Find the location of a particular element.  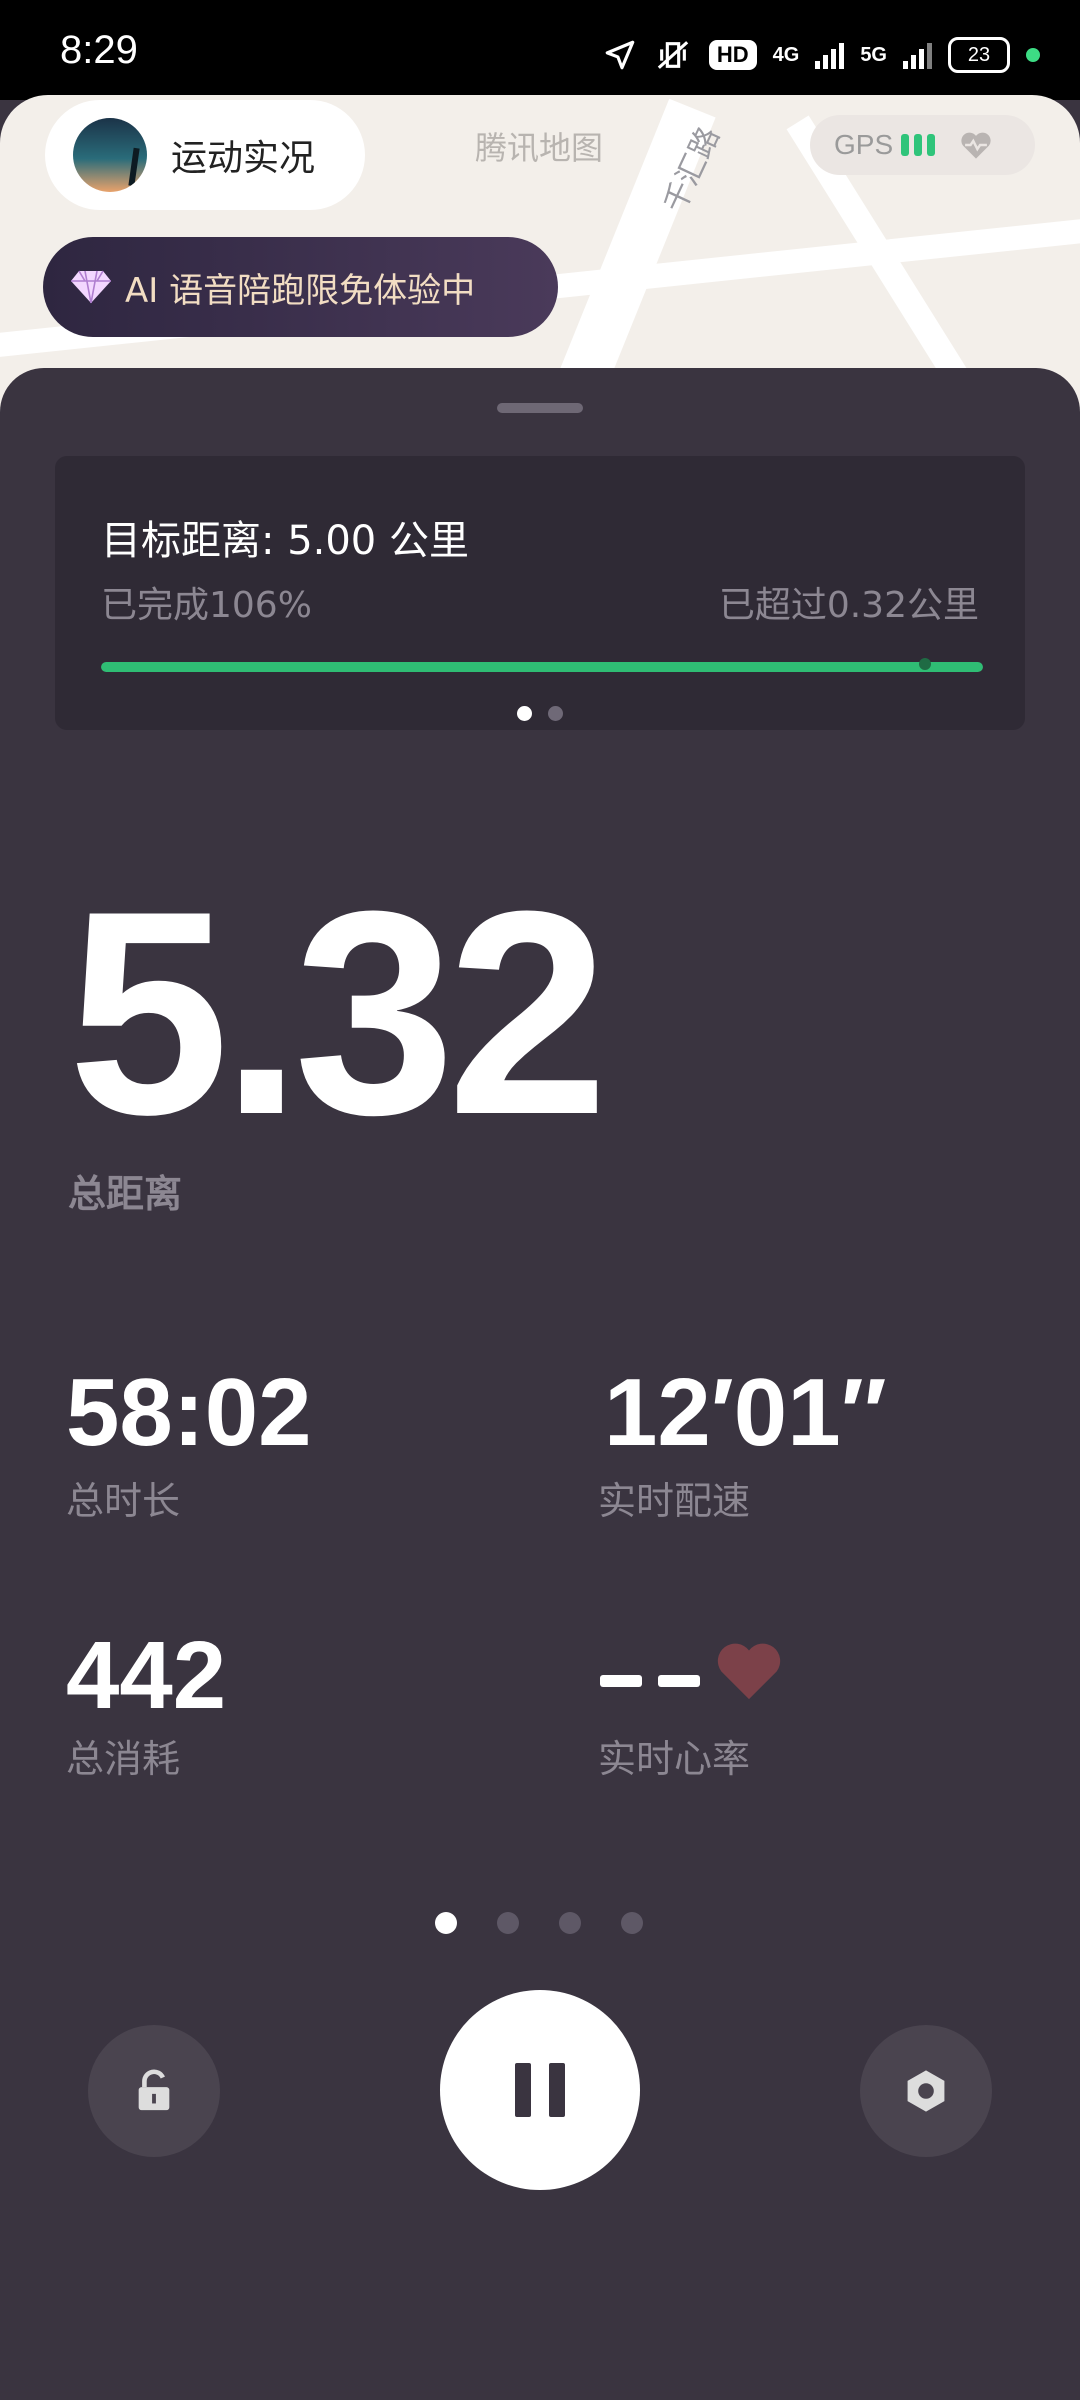

goal-completed-text: 已完成106% is located at coordinates (206, 605).